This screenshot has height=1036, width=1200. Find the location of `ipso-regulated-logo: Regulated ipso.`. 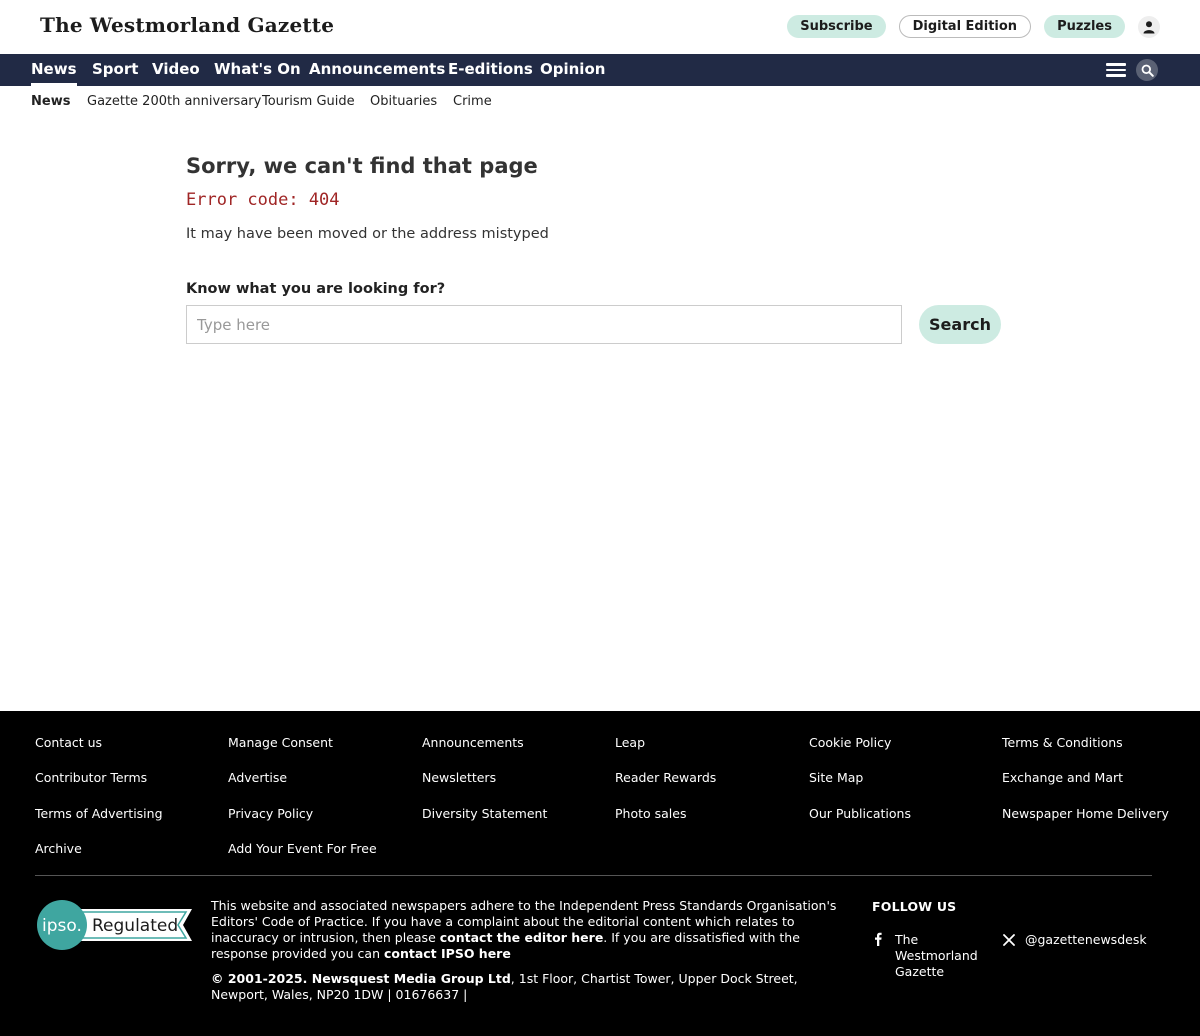

ipso-regulated-logo: Regulated ipso. is located at coordinates (114, 925).